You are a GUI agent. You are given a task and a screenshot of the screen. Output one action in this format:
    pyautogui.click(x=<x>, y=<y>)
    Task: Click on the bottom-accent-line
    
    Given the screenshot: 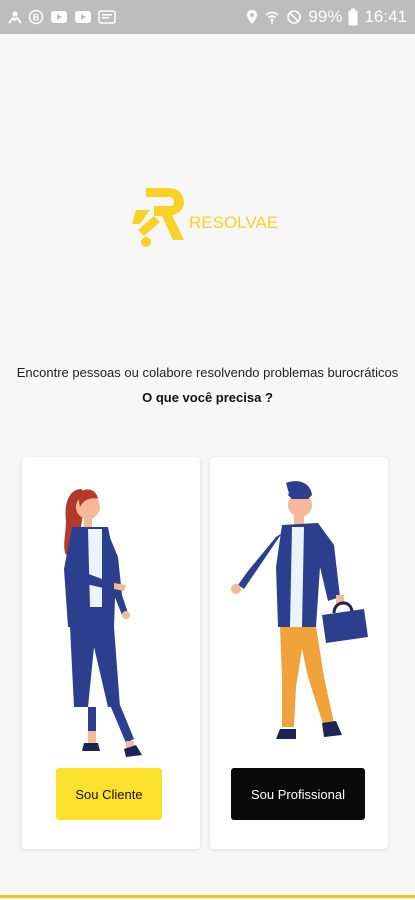 What is the action you would take?
    pyautogui.click(x=207, y=896)
    